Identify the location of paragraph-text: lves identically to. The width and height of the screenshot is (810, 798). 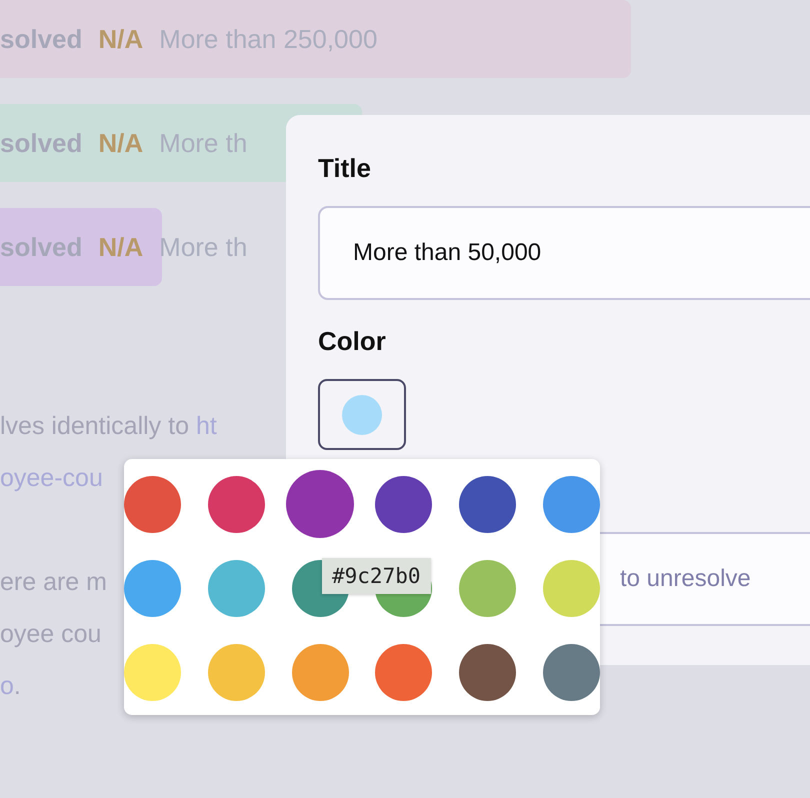
(95, 426).